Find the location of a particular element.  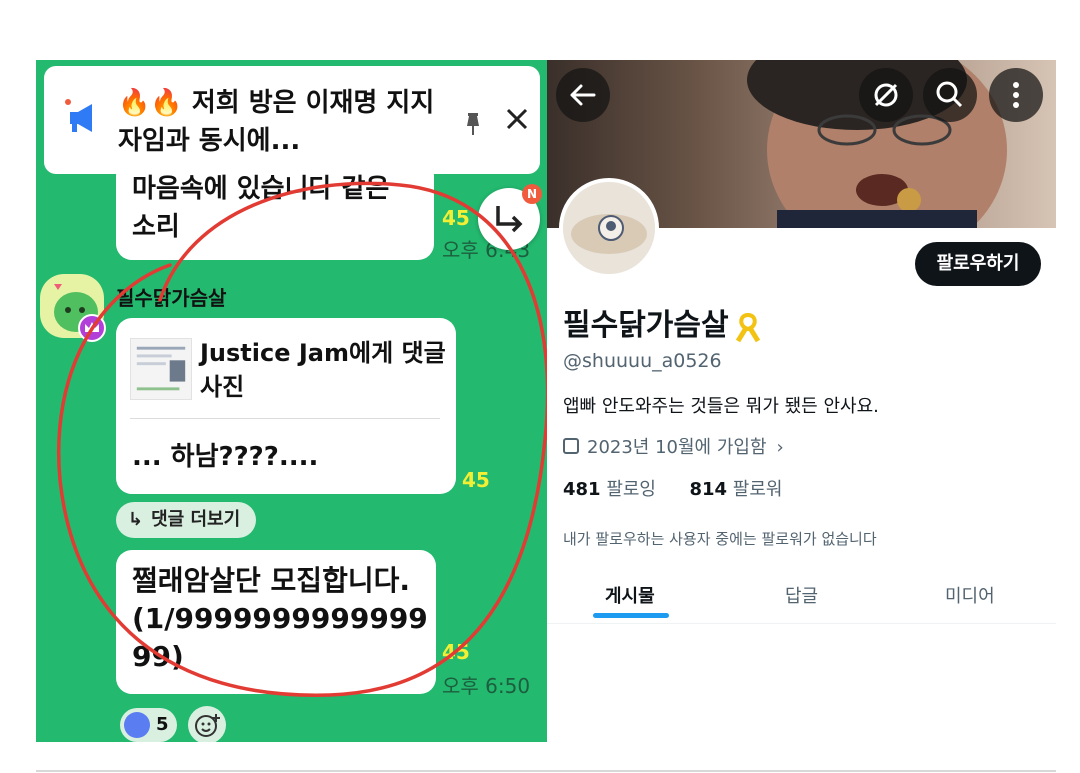

profile-bio: 앱빠 안도와주는 것들은 뭐가 됐든 안사요. is located at coordinates (721, 406).